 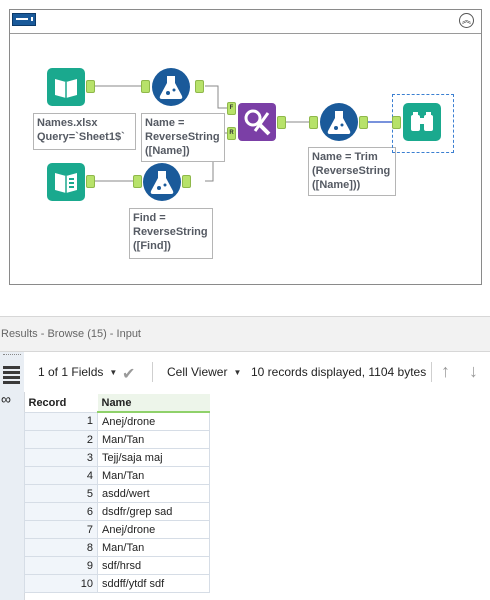 I want to click on record-cell: 5, so click(x=61, y=493).